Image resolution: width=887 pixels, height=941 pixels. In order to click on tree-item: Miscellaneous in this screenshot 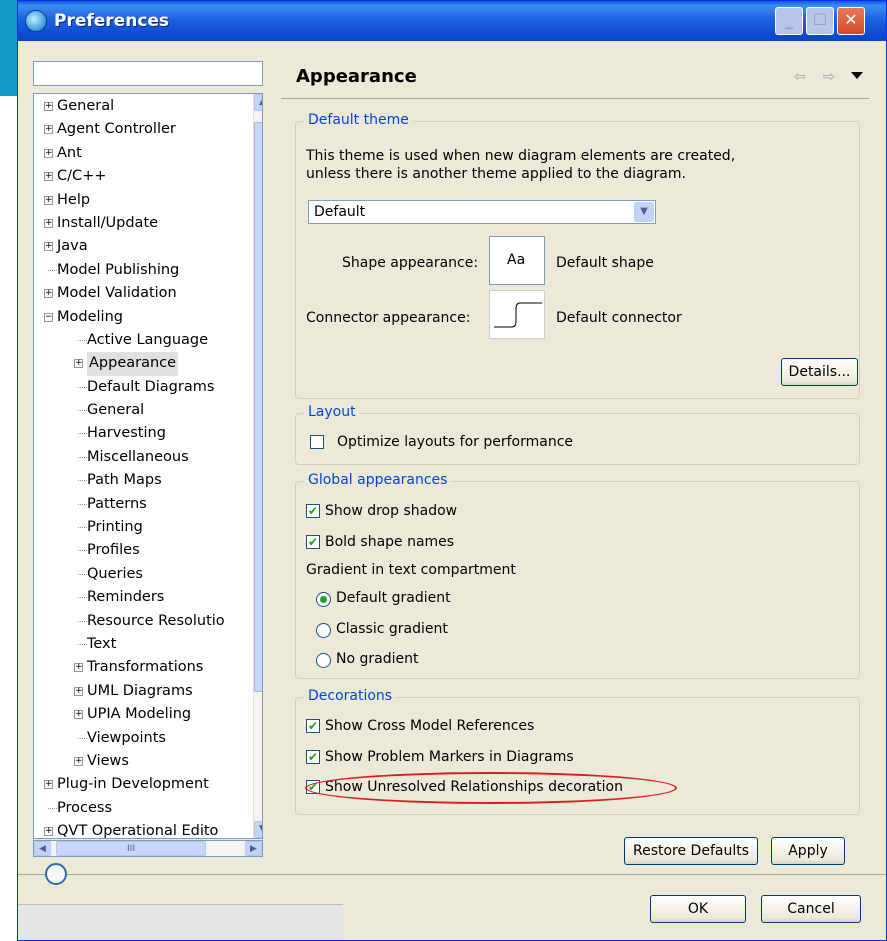, I will do `click(139, 457)`.